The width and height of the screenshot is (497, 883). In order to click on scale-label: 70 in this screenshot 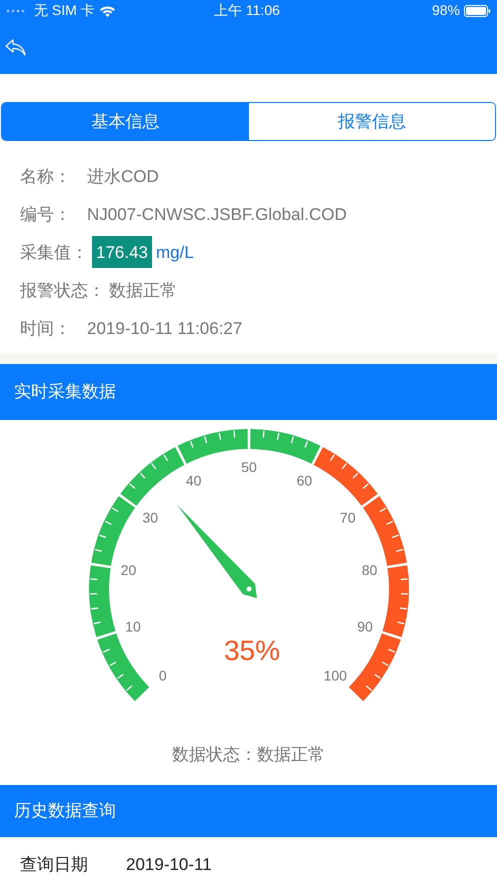, I will do `click(348, 516)`.